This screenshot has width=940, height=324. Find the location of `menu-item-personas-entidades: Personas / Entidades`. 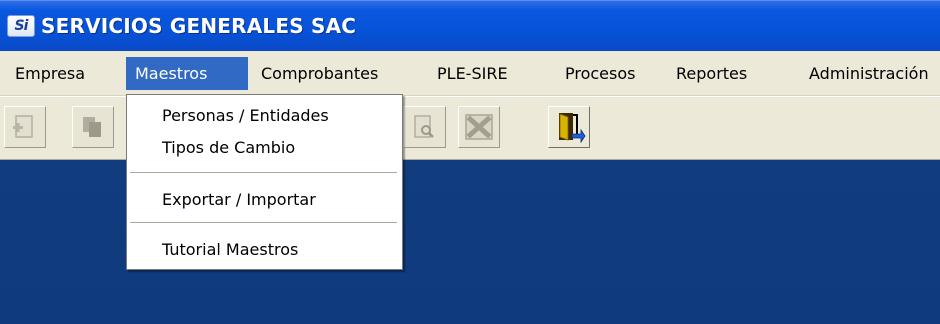

menu-item-personas-entidades: Personas / Entidades is located at coordinates (264, 116).